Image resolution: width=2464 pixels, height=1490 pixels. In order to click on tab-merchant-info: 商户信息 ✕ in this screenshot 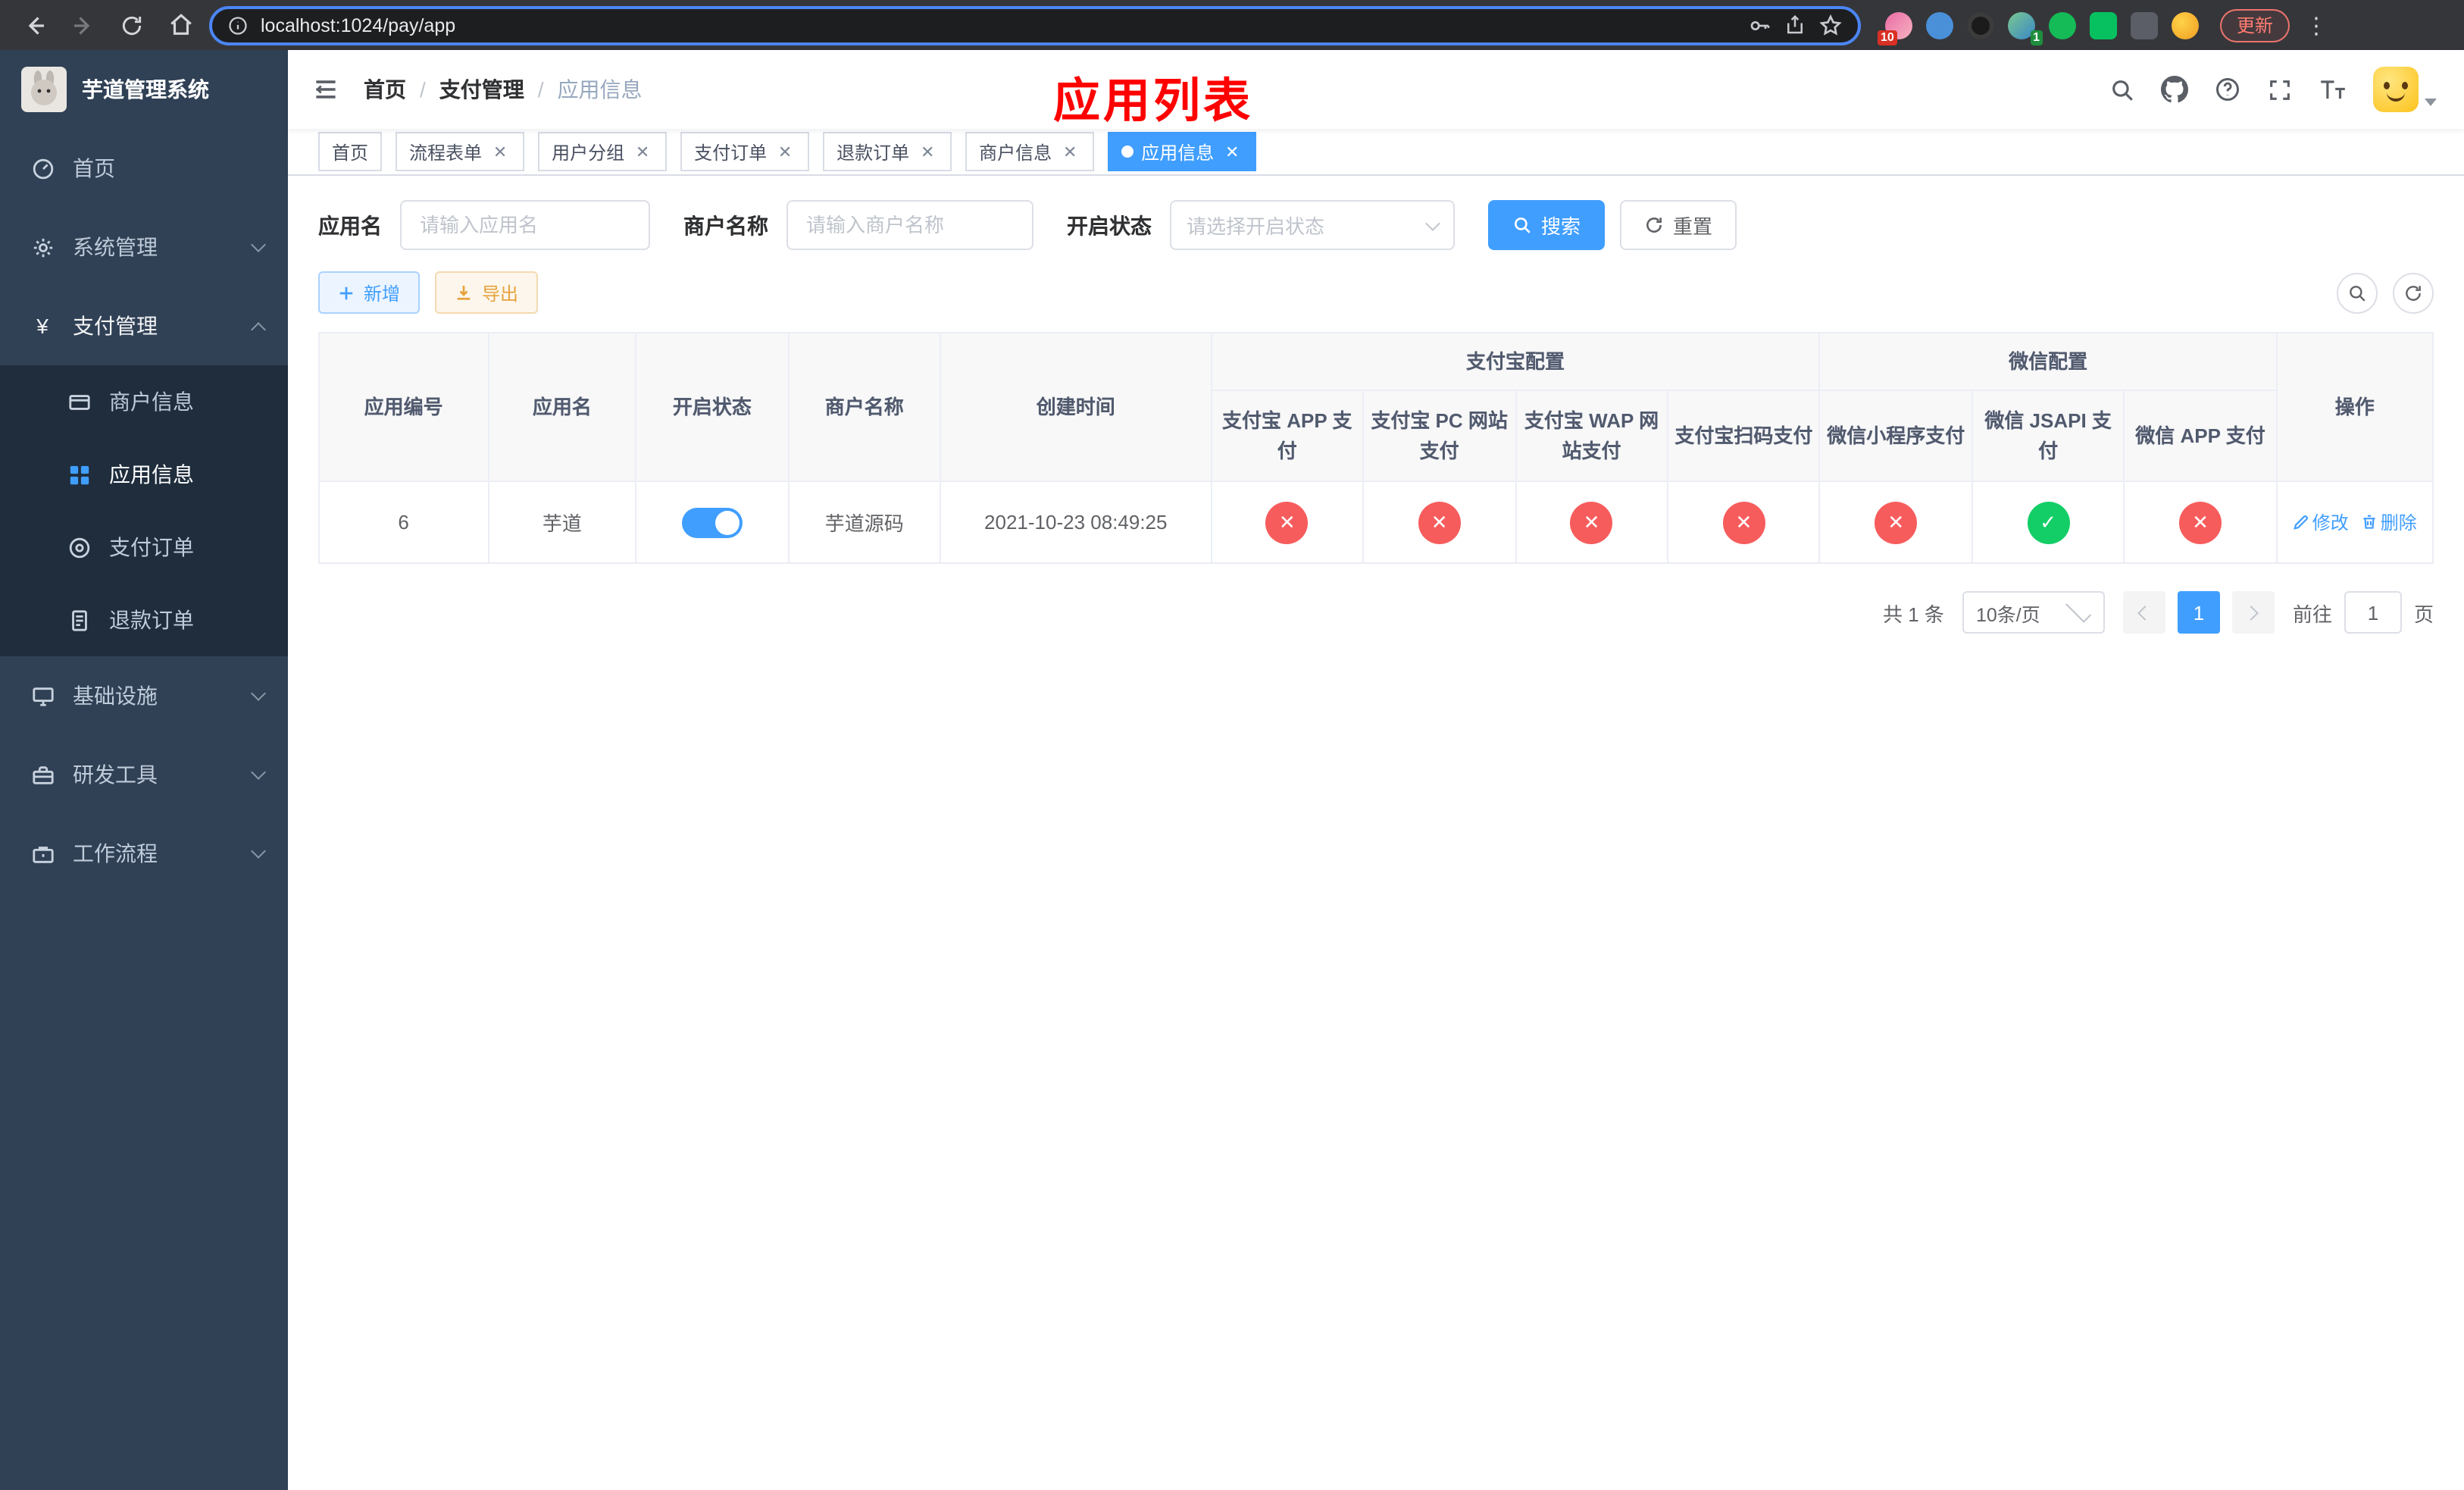, I will do `click(1030, 151)`.